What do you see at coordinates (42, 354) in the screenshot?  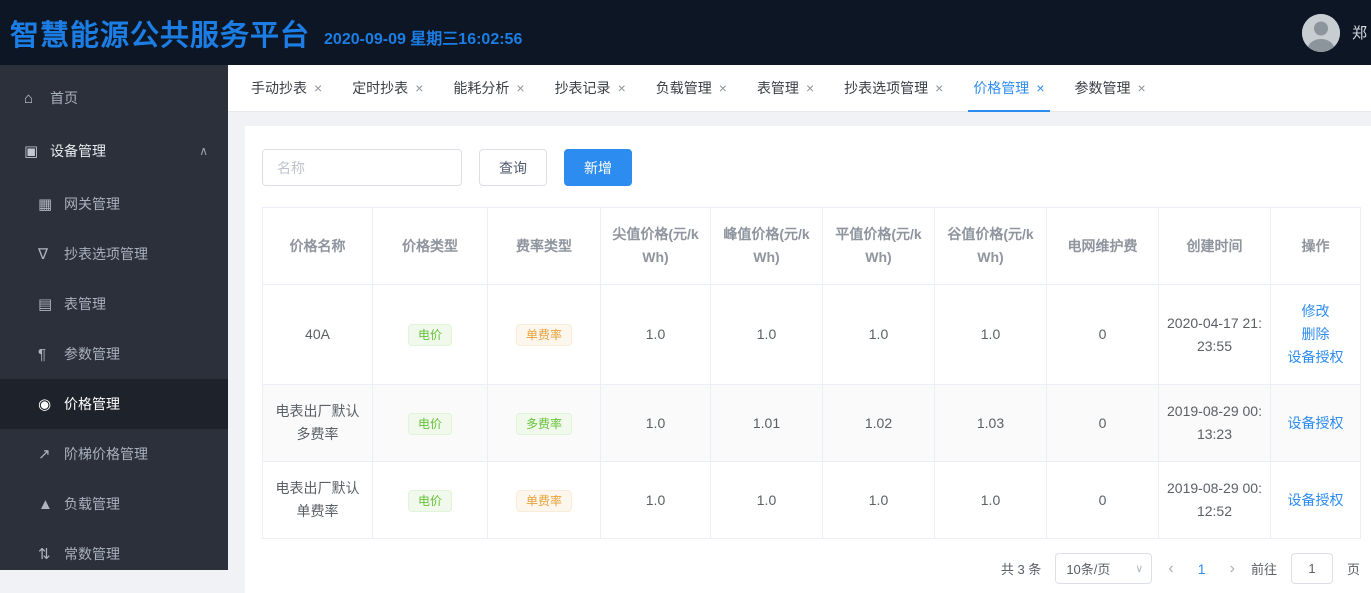 I see `pilcrow-icon: ¶` at bounding box center [42, 354].